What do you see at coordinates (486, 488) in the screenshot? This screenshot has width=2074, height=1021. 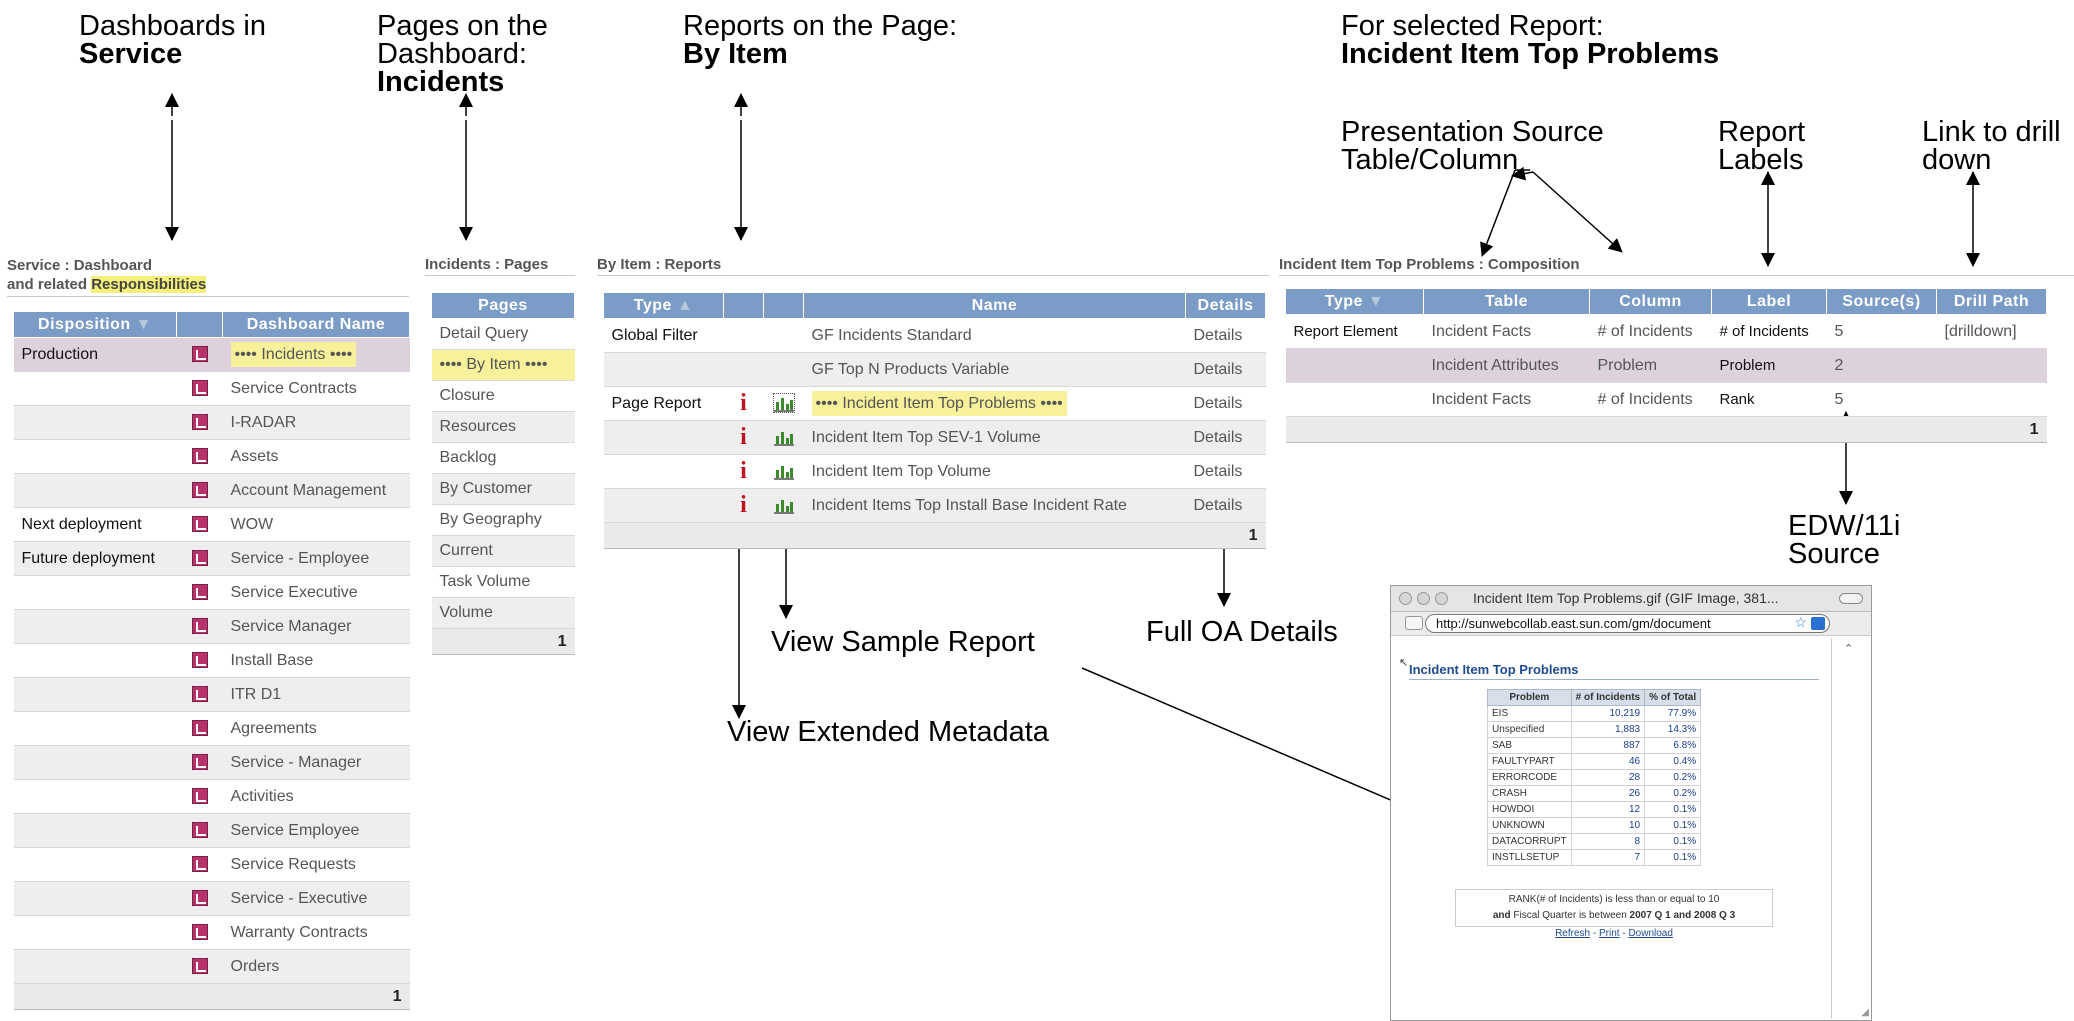 I see `page-item: By Customer` at bounding box center [486, 488].